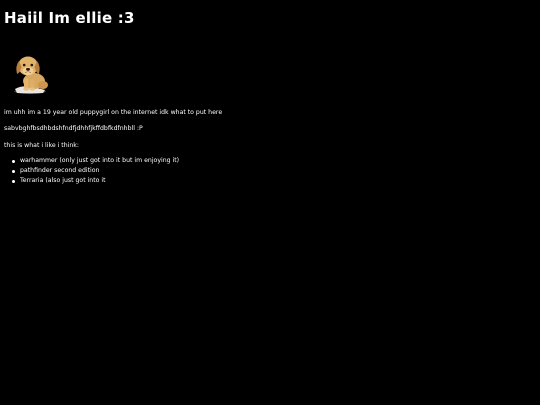 This screenshot has width=540, height=405. What do you see at coordinates (60, 170) in the screenshot?
I see `list-item-label: pathfinder second edition` at bounding box center [60, 170].